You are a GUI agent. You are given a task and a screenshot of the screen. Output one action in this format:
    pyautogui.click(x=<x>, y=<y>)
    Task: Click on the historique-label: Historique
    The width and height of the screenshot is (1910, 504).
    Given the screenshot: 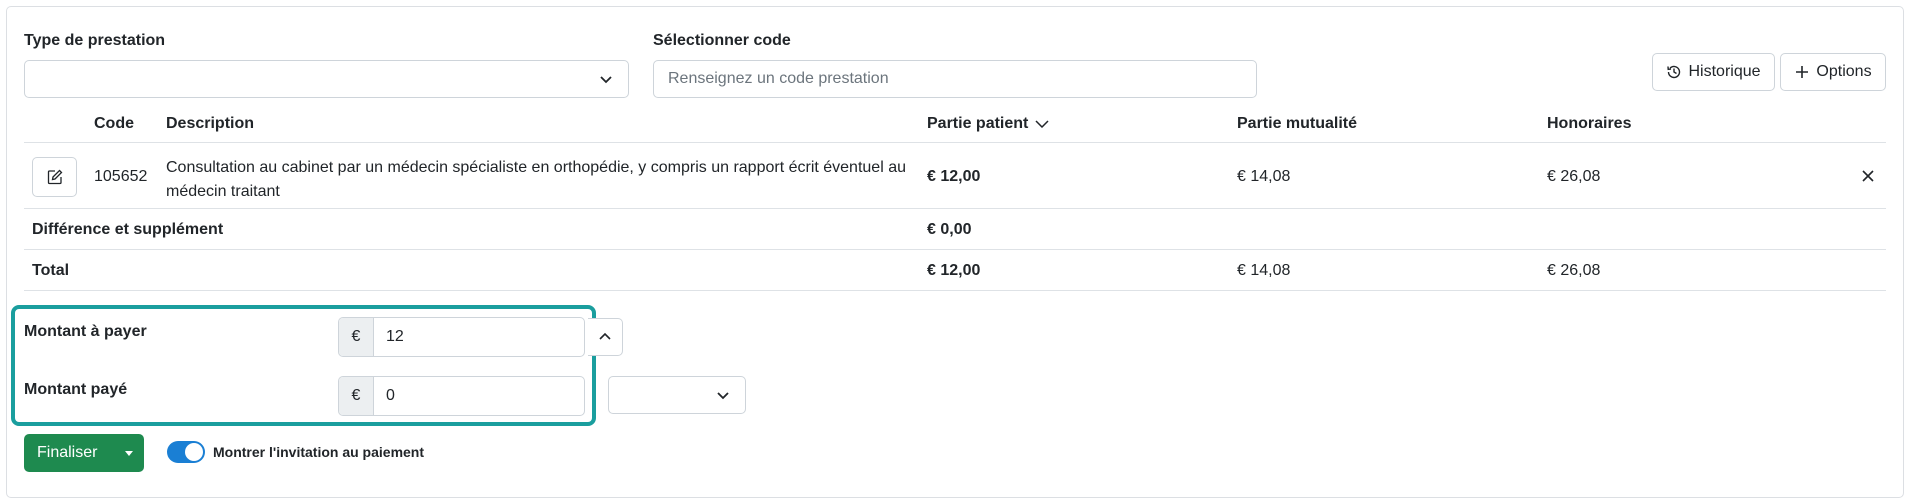 What is the action you would take?
    pyautogui.click(x=1724, y=71)
    